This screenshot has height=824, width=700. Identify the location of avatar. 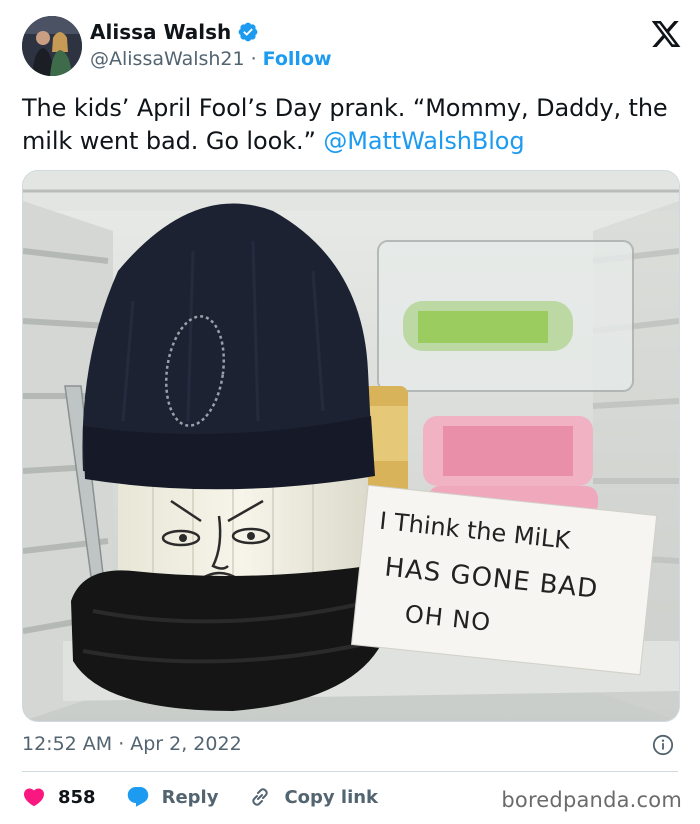
(52, 46).